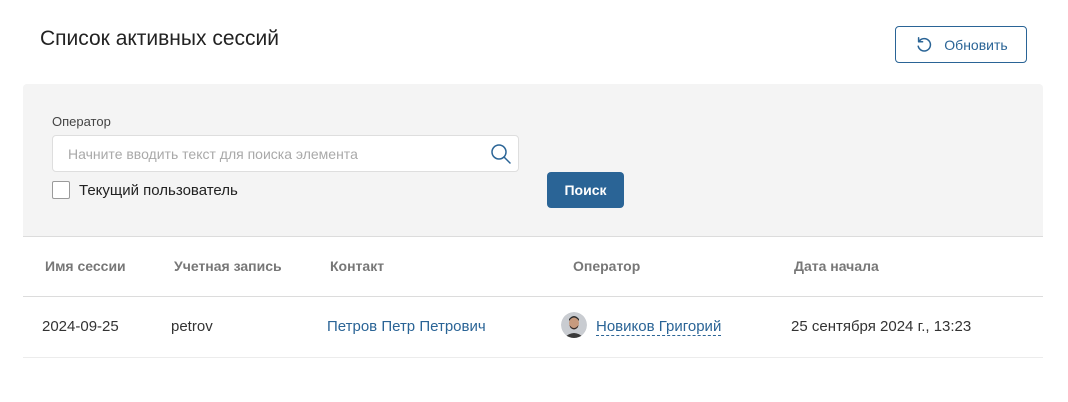 The width and height of the screenshot is (1068, 402). What do you see at coordinates (836, 266) in the screenshot?
I see `column-header-start-date: Дата начала` at bounding box center [836, 266].